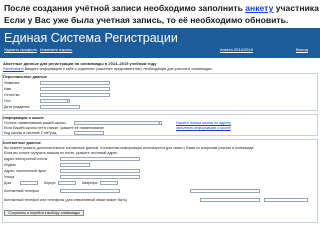 This screenshot has height=240, width=320. I want to click on phone-label: Контактный телефон, so click(22, 191).